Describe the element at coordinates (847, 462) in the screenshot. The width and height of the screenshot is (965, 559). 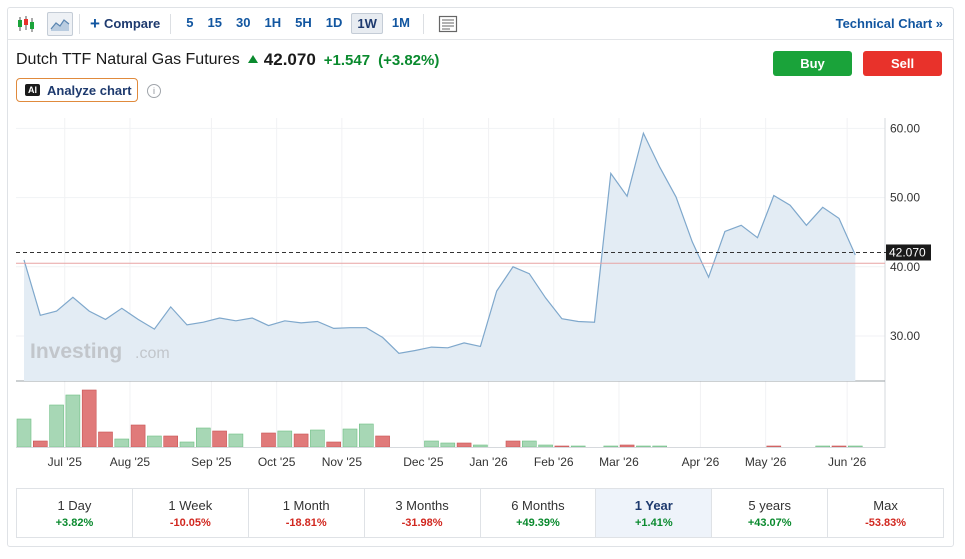
I see `x-tick-label: Jun '26` at that location.